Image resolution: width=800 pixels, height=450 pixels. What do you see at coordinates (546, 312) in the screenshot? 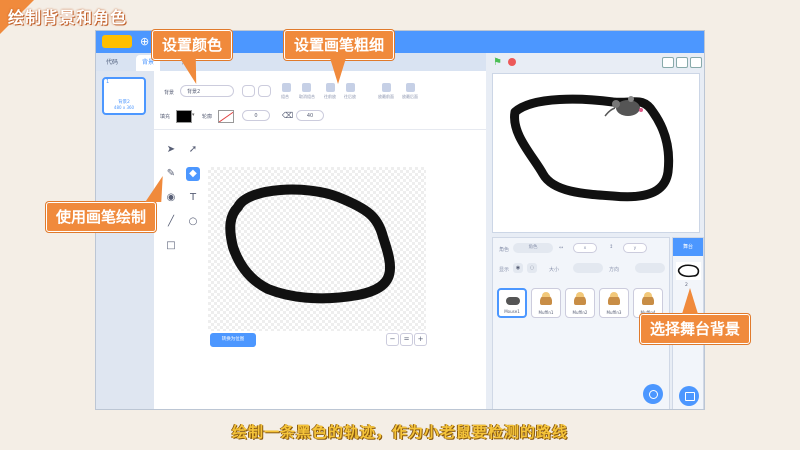
I see `sprite-name: Muffin1` at bounding box center [546, 312].